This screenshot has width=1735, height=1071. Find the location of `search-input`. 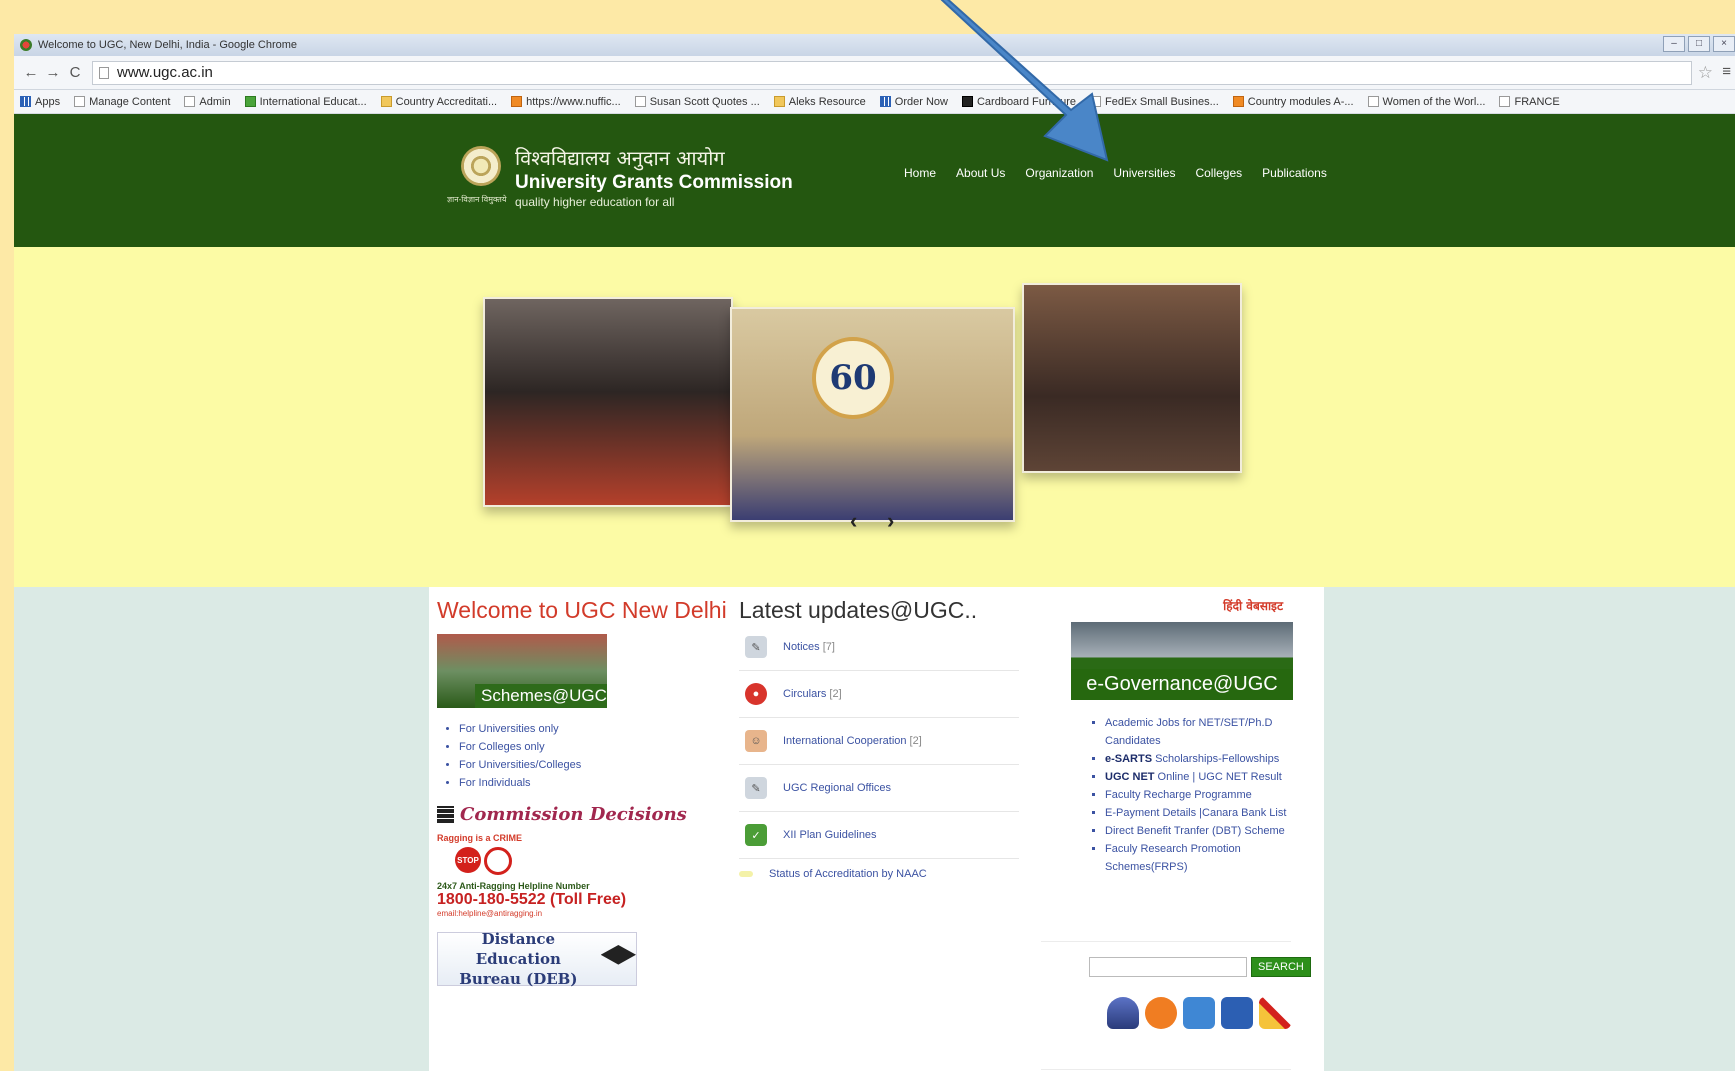

search-input is located at coordinates (1168, 967).